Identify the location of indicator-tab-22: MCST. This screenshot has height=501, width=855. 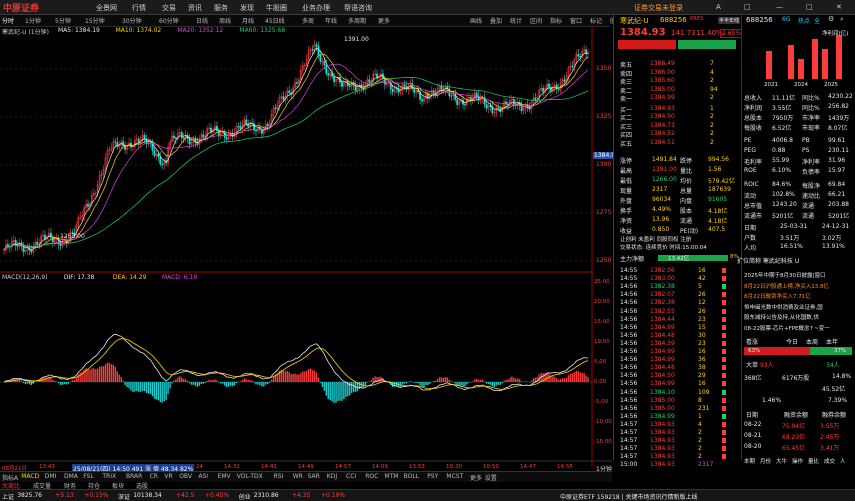
(454, 476).